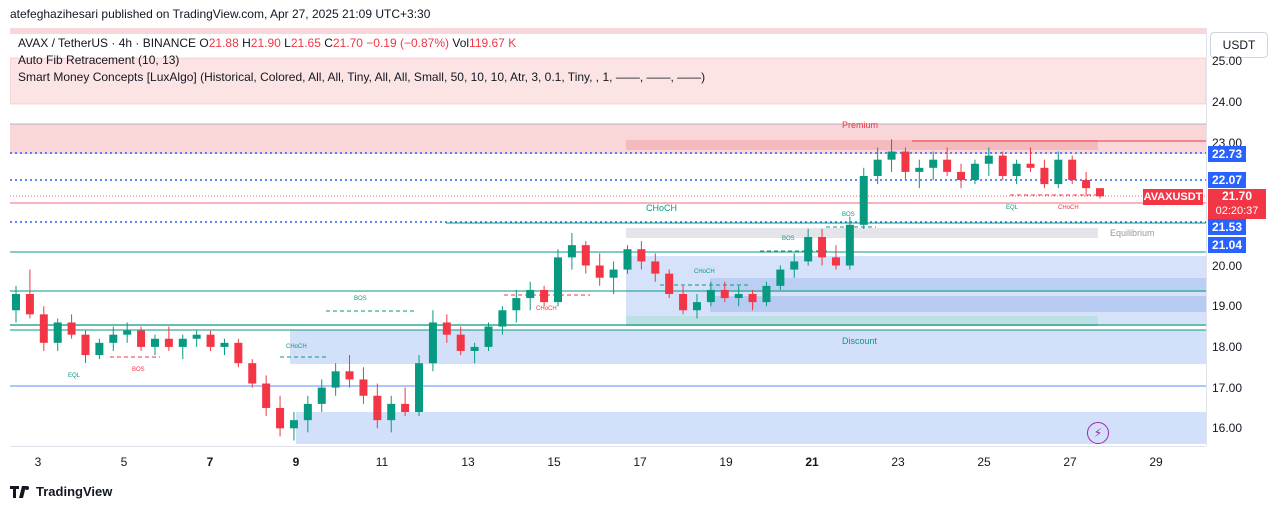  What do you see at coordinates (984, 462) in the screenshot?
I see `time-tick: 25` at bounding box center [984, 462].